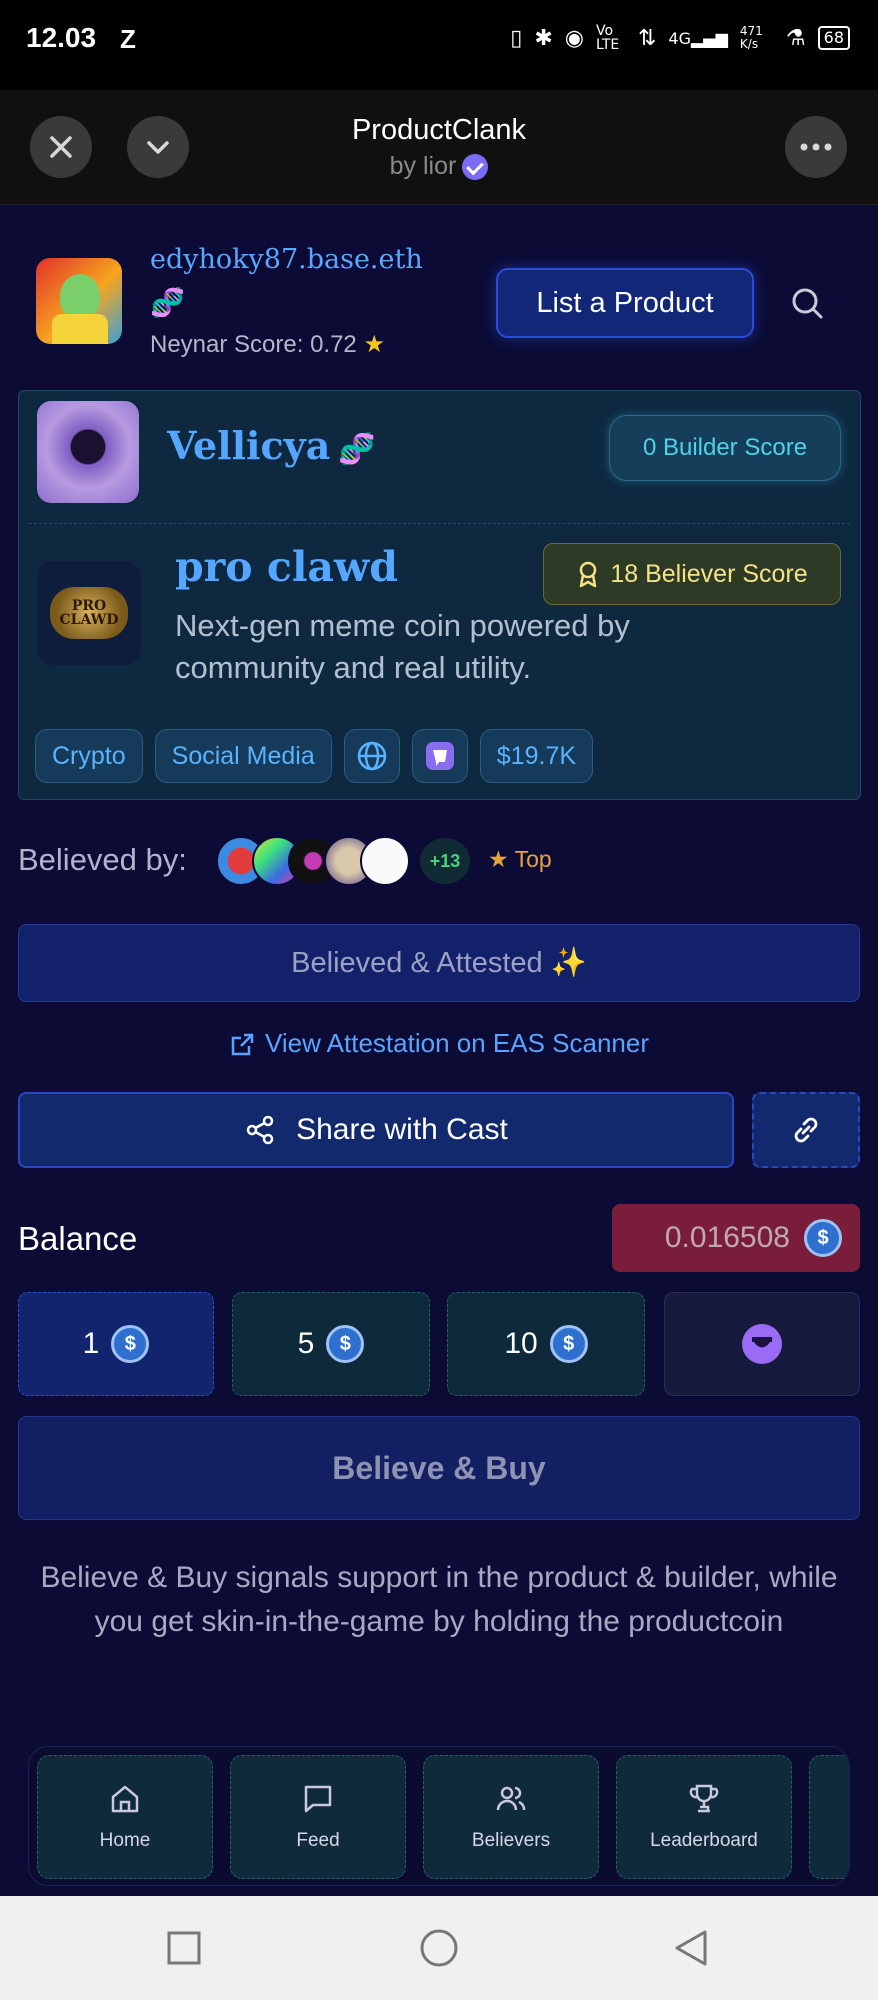  Describe the element at coordinates (385, 861) in the screenshot. I see `believer-avatar` at that location.